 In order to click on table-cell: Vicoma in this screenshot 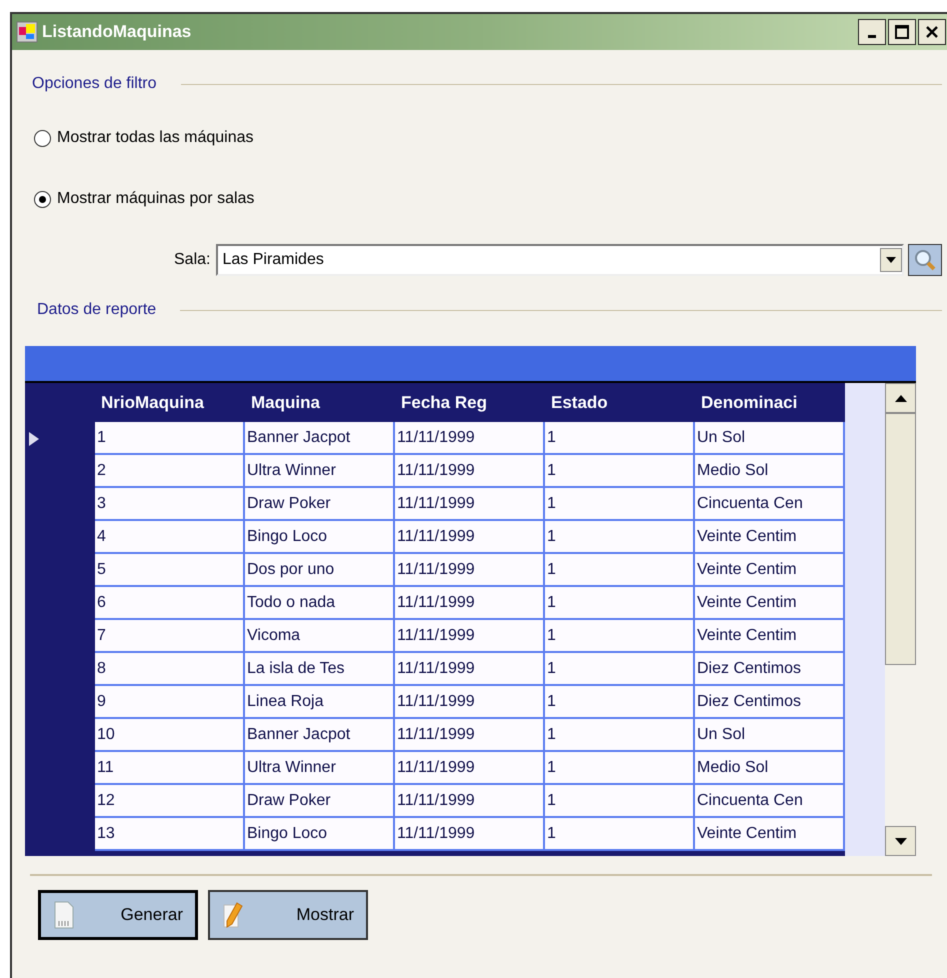, I will do `click(320, 636)`.